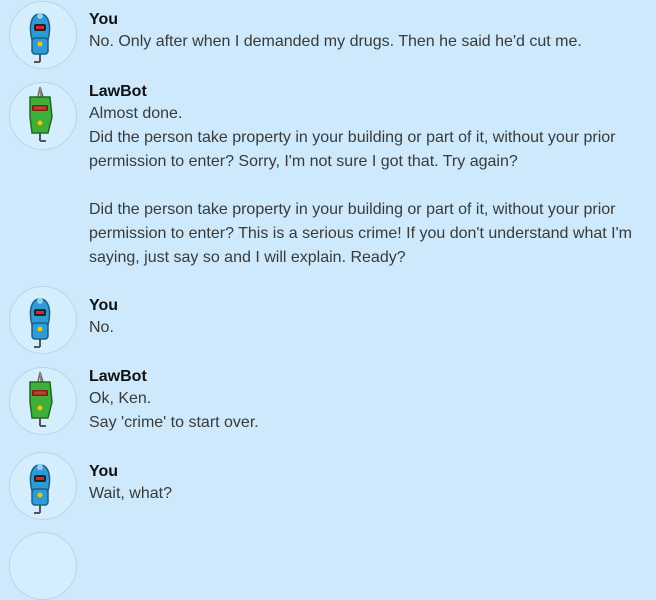 The width and height of the screenshot is (656, 600). I want to click on message-text: Wait, what?, so click(130, 493).